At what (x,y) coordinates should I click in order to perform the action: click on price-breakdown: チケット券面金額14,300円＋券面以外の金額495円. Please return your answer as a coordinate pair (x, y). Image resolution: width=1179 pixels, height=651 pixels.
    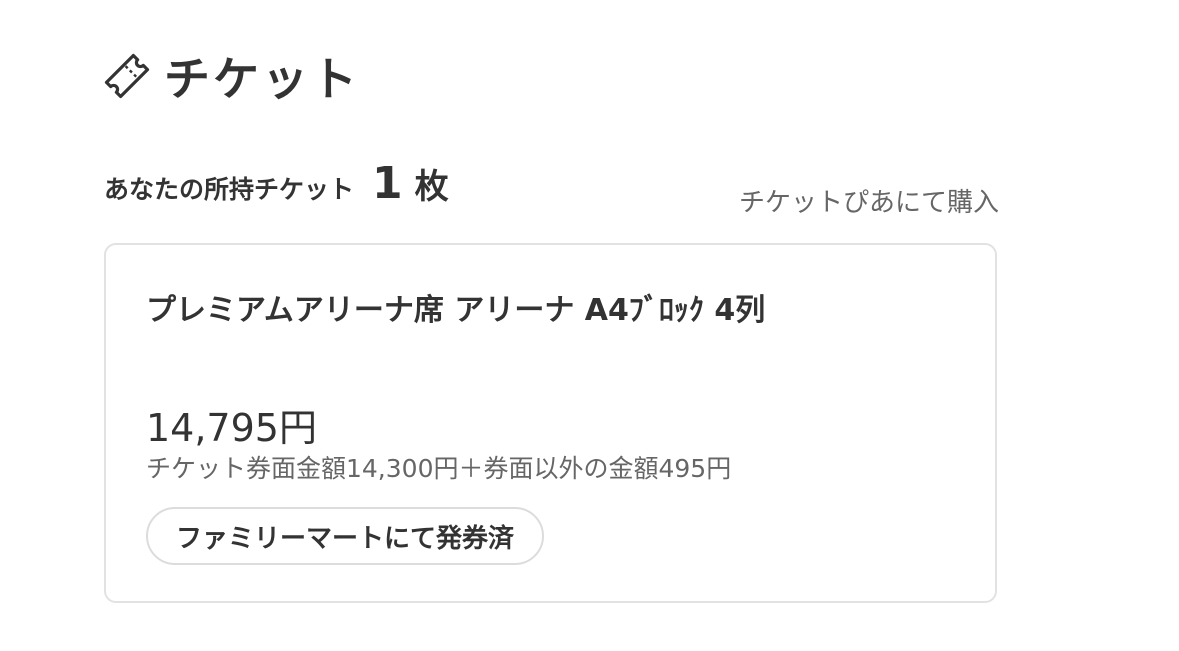
    Looking at the image, I should click on (439, 468).